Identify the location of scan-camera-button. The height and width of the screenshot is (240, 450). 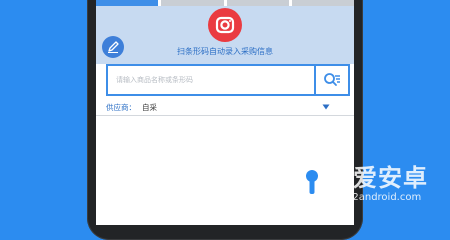
(225, 25).